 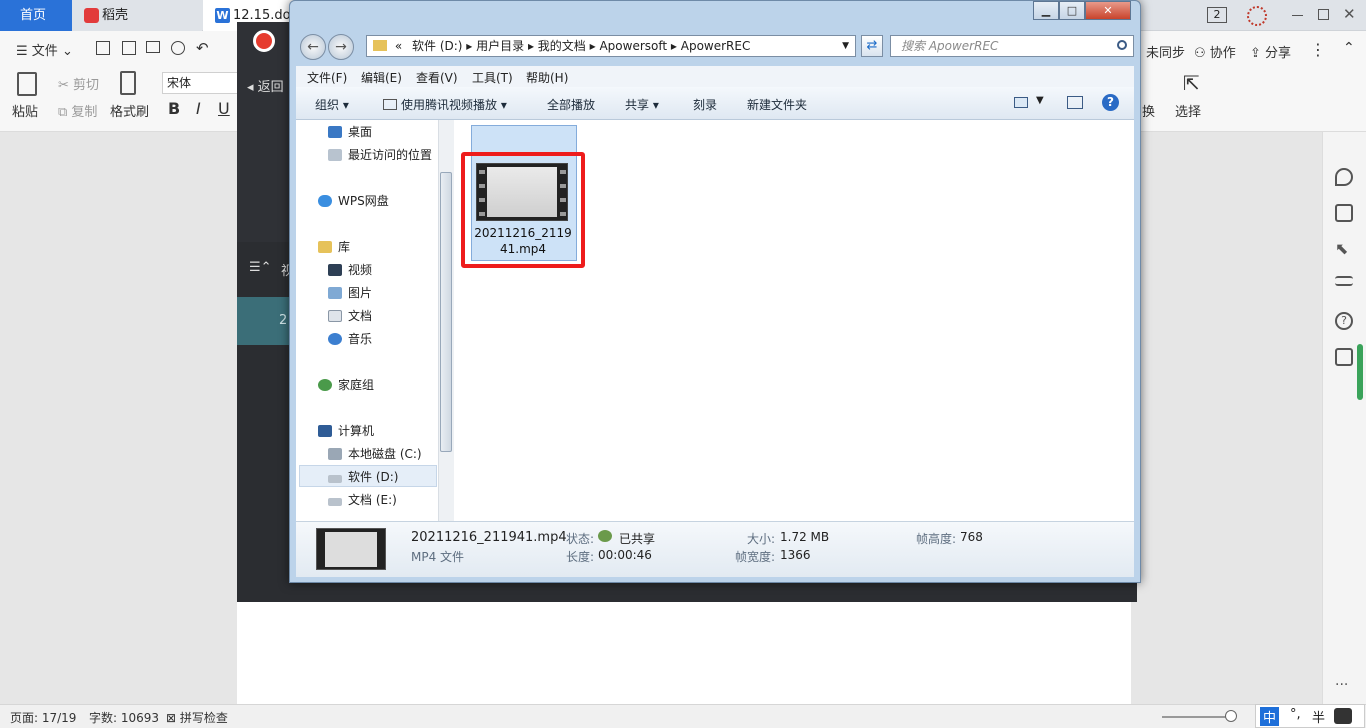 I want to click on collapse-ribbon-icon: ⌃, so click(x=1349, y=48).